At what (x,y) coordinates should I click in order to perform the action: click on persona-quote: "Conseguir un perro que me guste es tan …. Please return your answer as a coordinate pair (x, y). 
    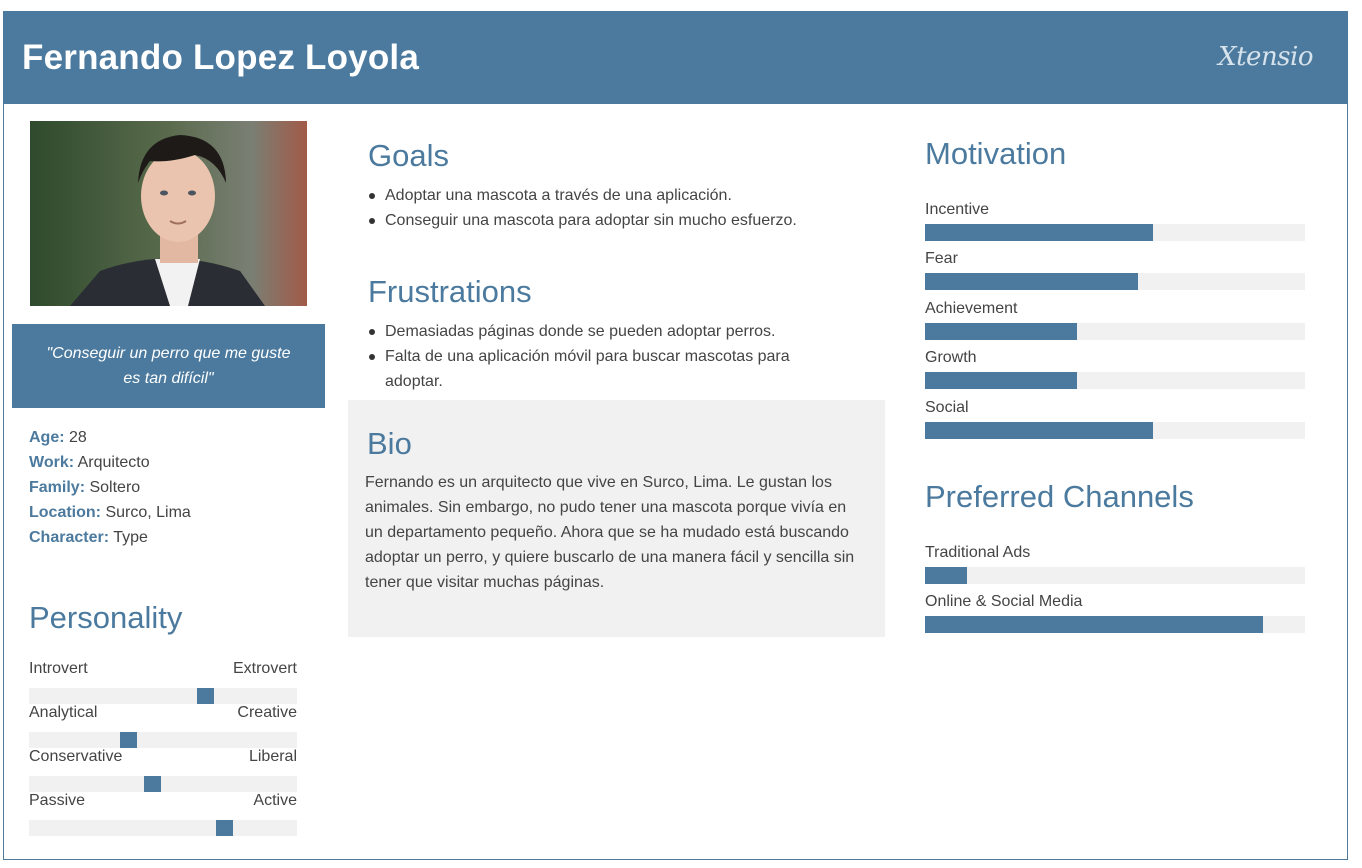
    Looking at the image, I should click on (168, 366).